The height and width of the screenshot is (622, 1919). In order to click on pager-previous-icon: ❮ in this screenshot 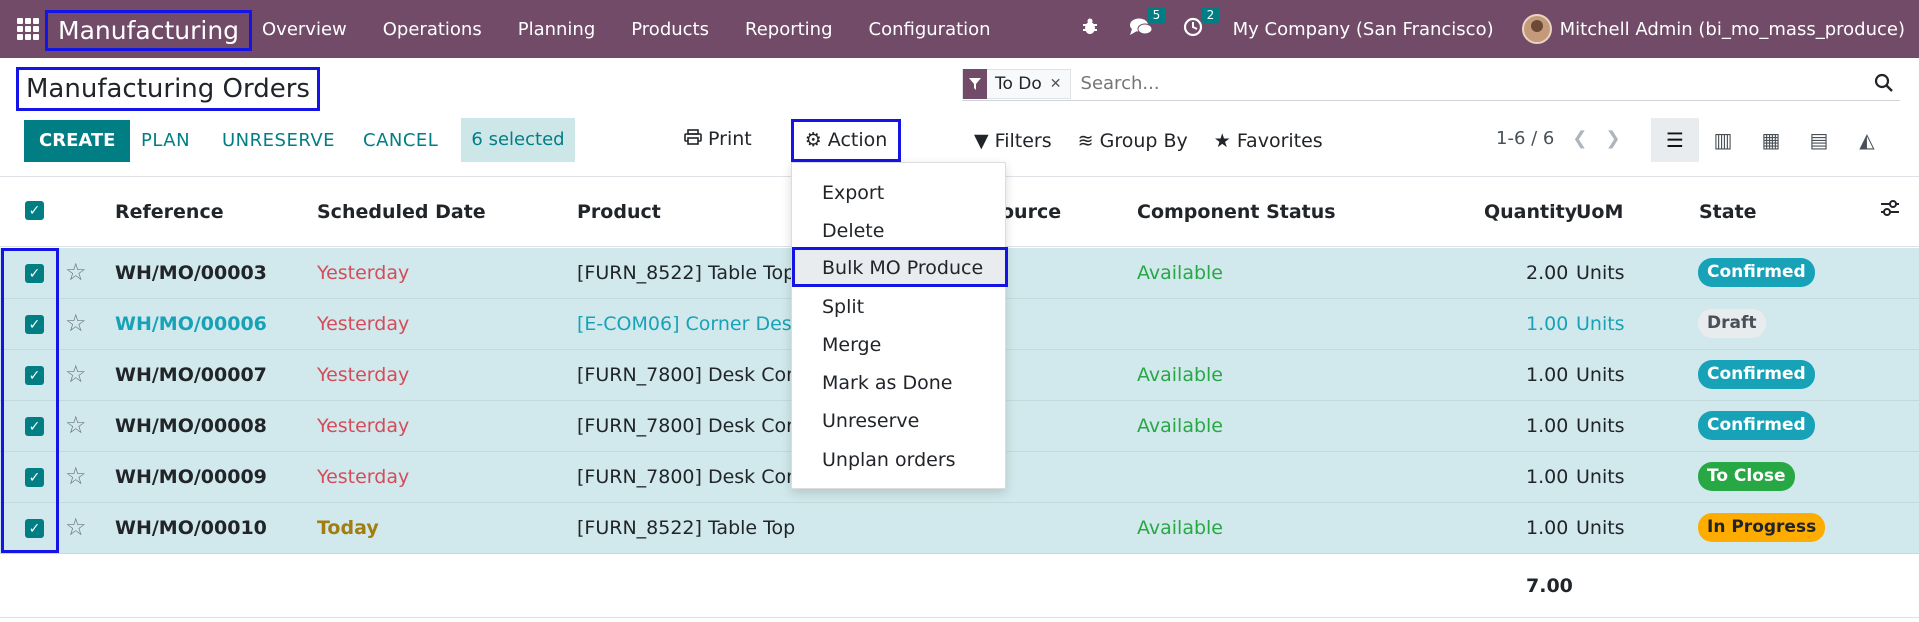, I will do `click(1579, 138)`.